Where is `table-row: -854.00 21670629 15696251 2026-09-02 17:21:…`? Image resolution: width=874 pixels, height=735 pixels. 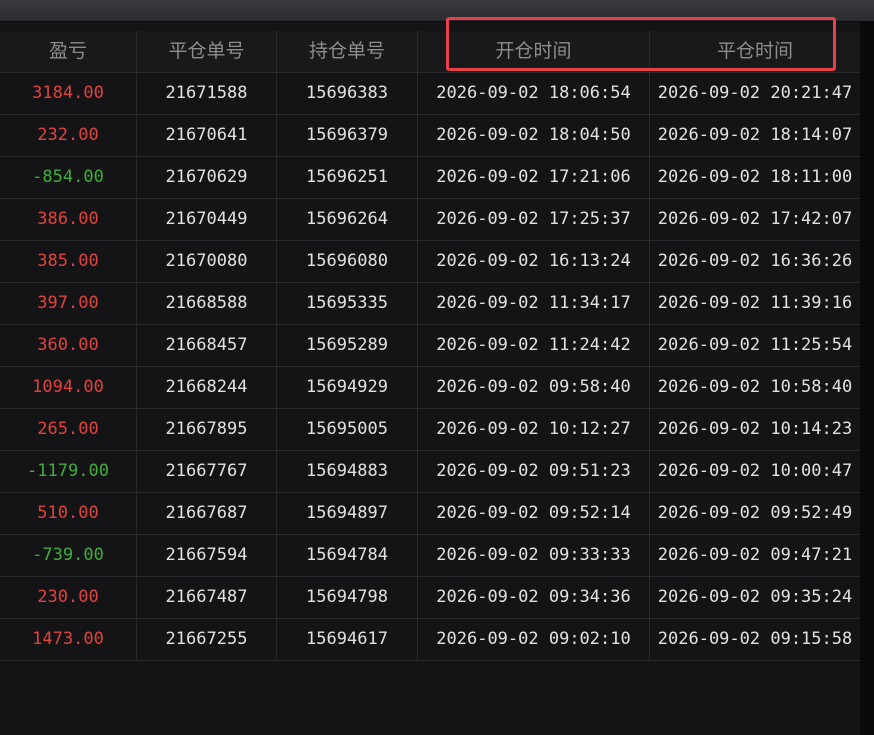 table-row: -854.00 21670629 15696251 2026-09-02 17:21:… is located at coordinates (430, 178).